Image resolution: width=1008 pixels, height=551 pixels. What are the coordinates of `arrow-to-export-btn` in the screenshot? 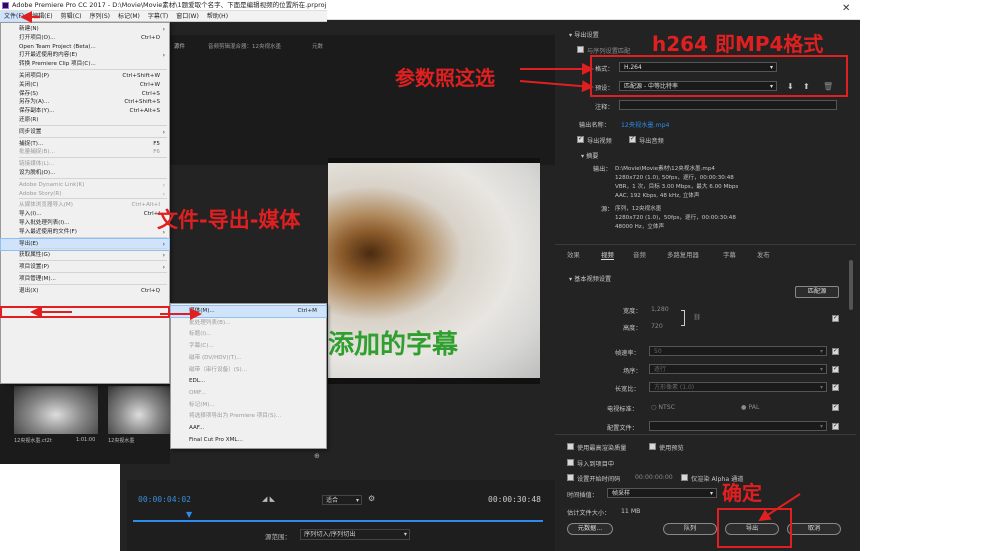 It's located at (779, 507).